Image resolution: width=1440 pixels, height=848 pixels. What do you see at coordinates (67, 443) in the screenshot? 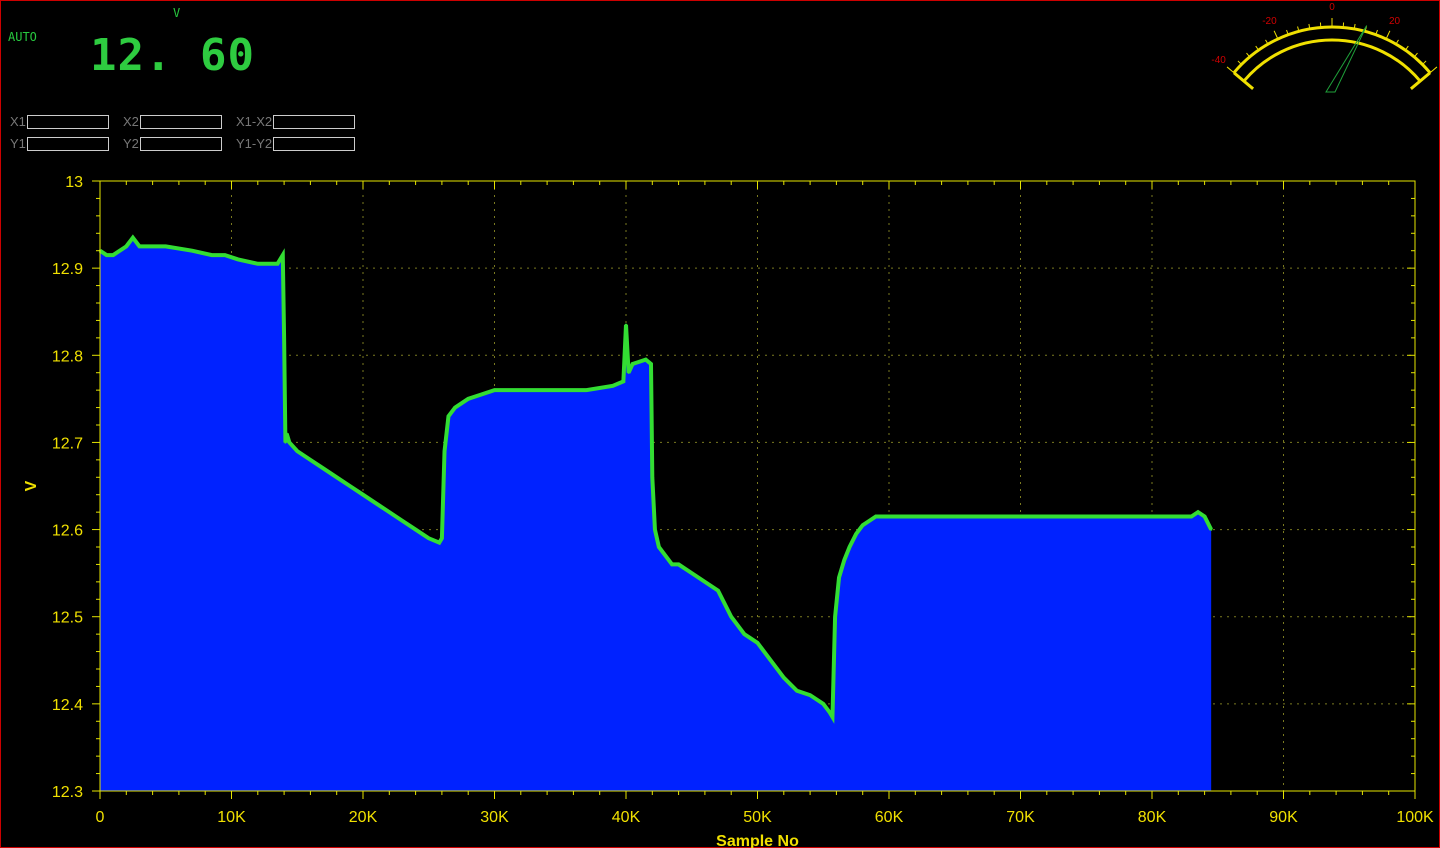
I see `y-tick-label: 12.7` at bounding box center [67, 443].